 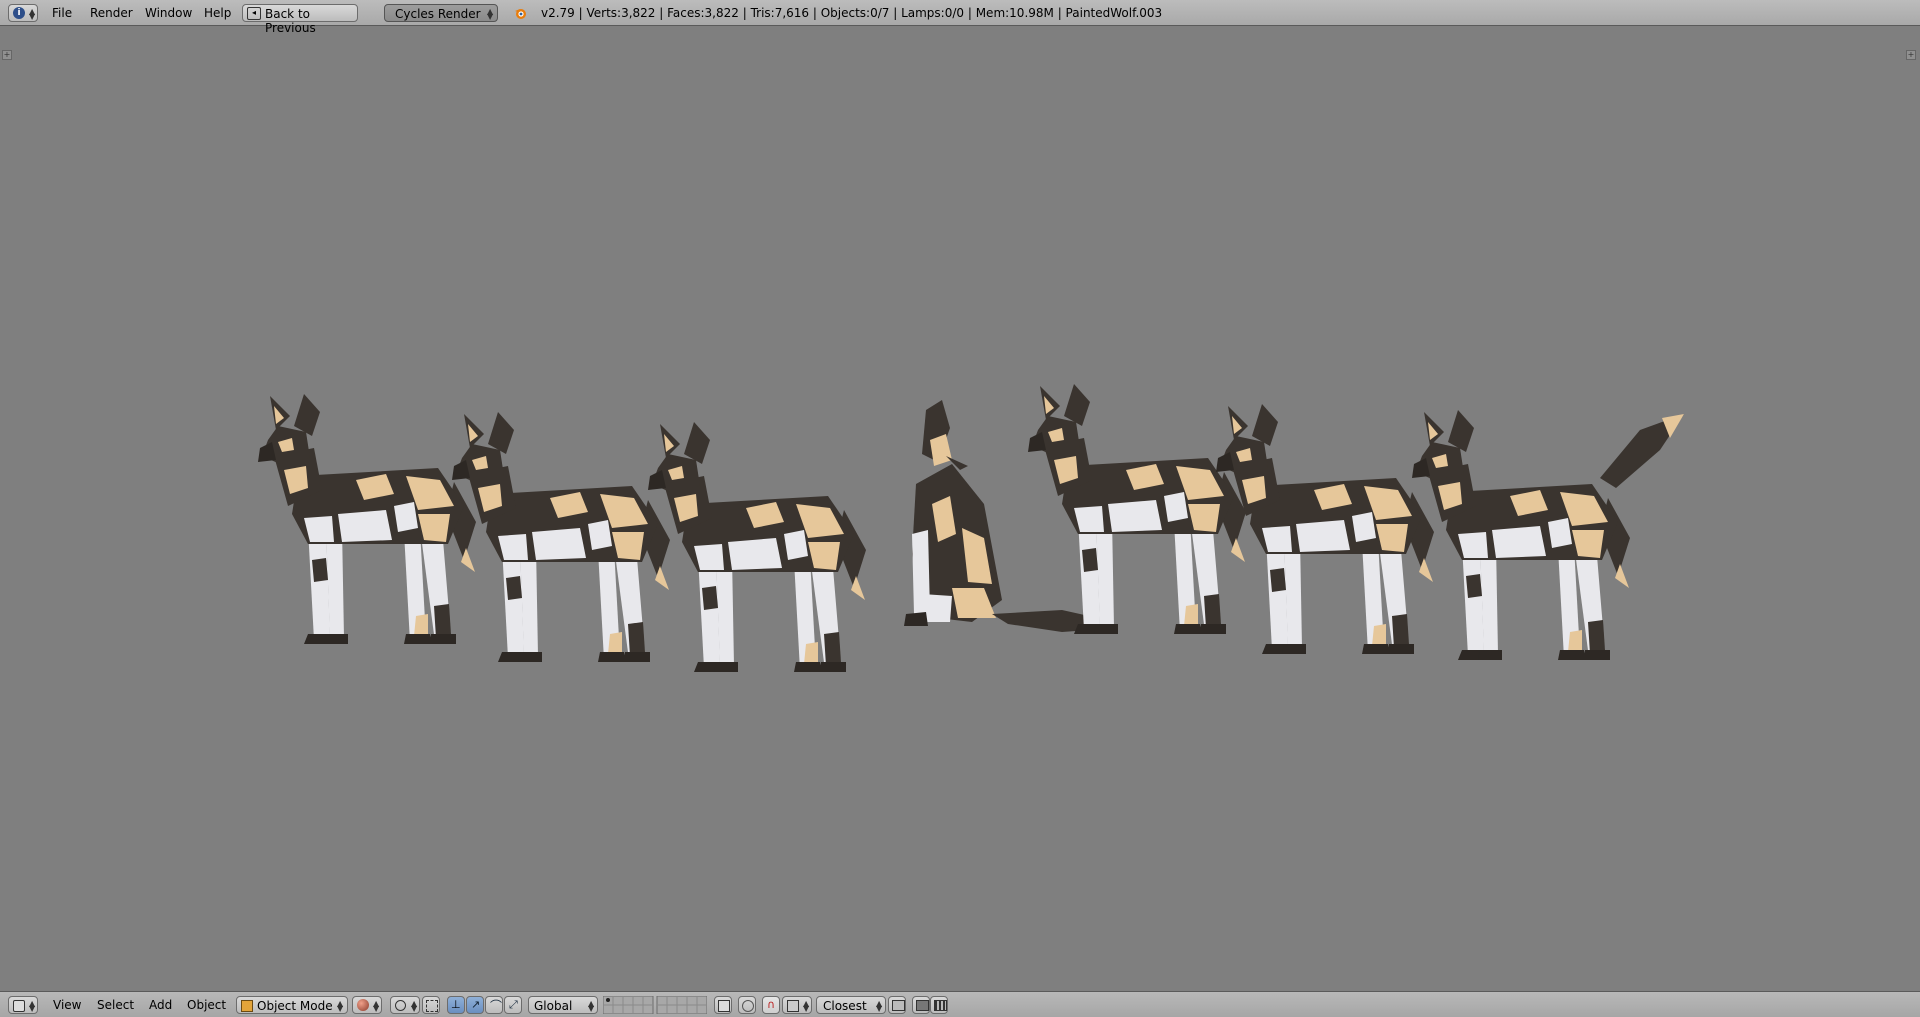 I want to click on editor-type-button: i ▲ ▼, so click(x=23, y=13).